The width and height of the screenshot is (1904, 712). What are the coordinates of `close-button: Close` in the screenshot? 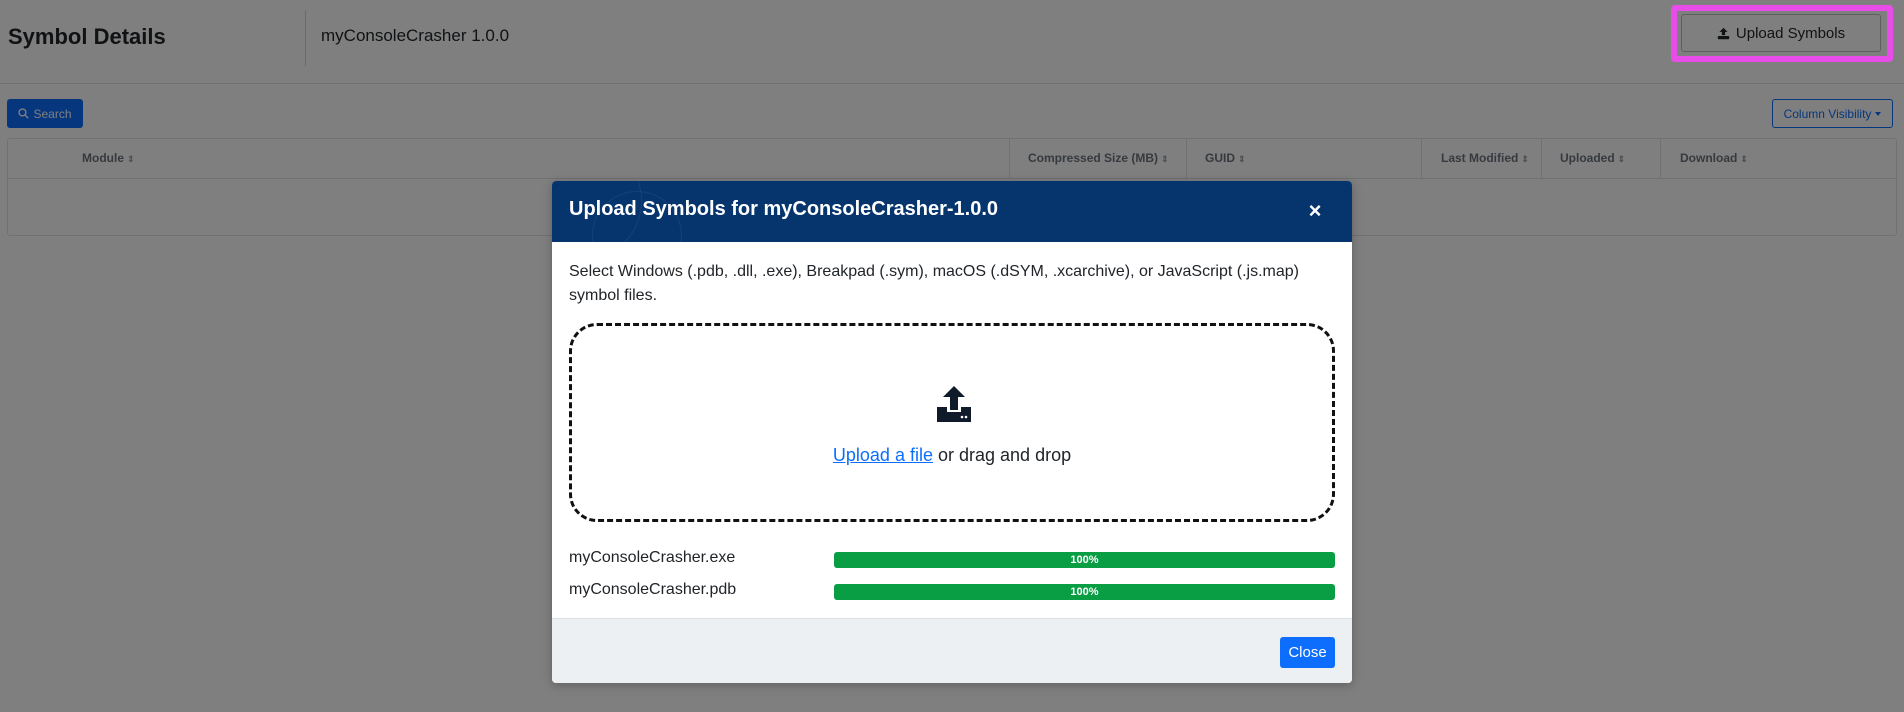 It's located at (1307, 652).